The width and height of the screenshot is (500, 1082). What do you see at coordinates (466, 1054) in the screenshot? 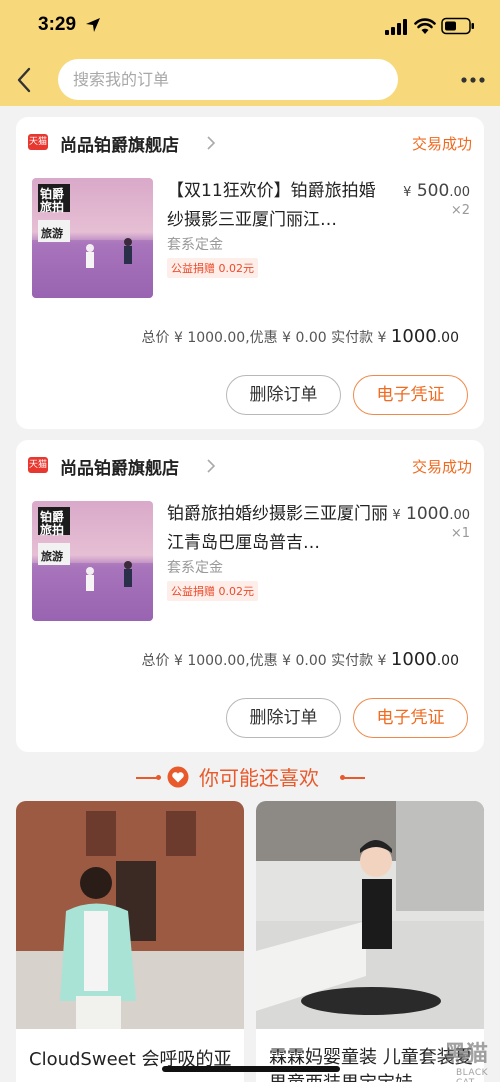
I see `watermark-main-text: 黑猫` at bounding box center [466, 1054].